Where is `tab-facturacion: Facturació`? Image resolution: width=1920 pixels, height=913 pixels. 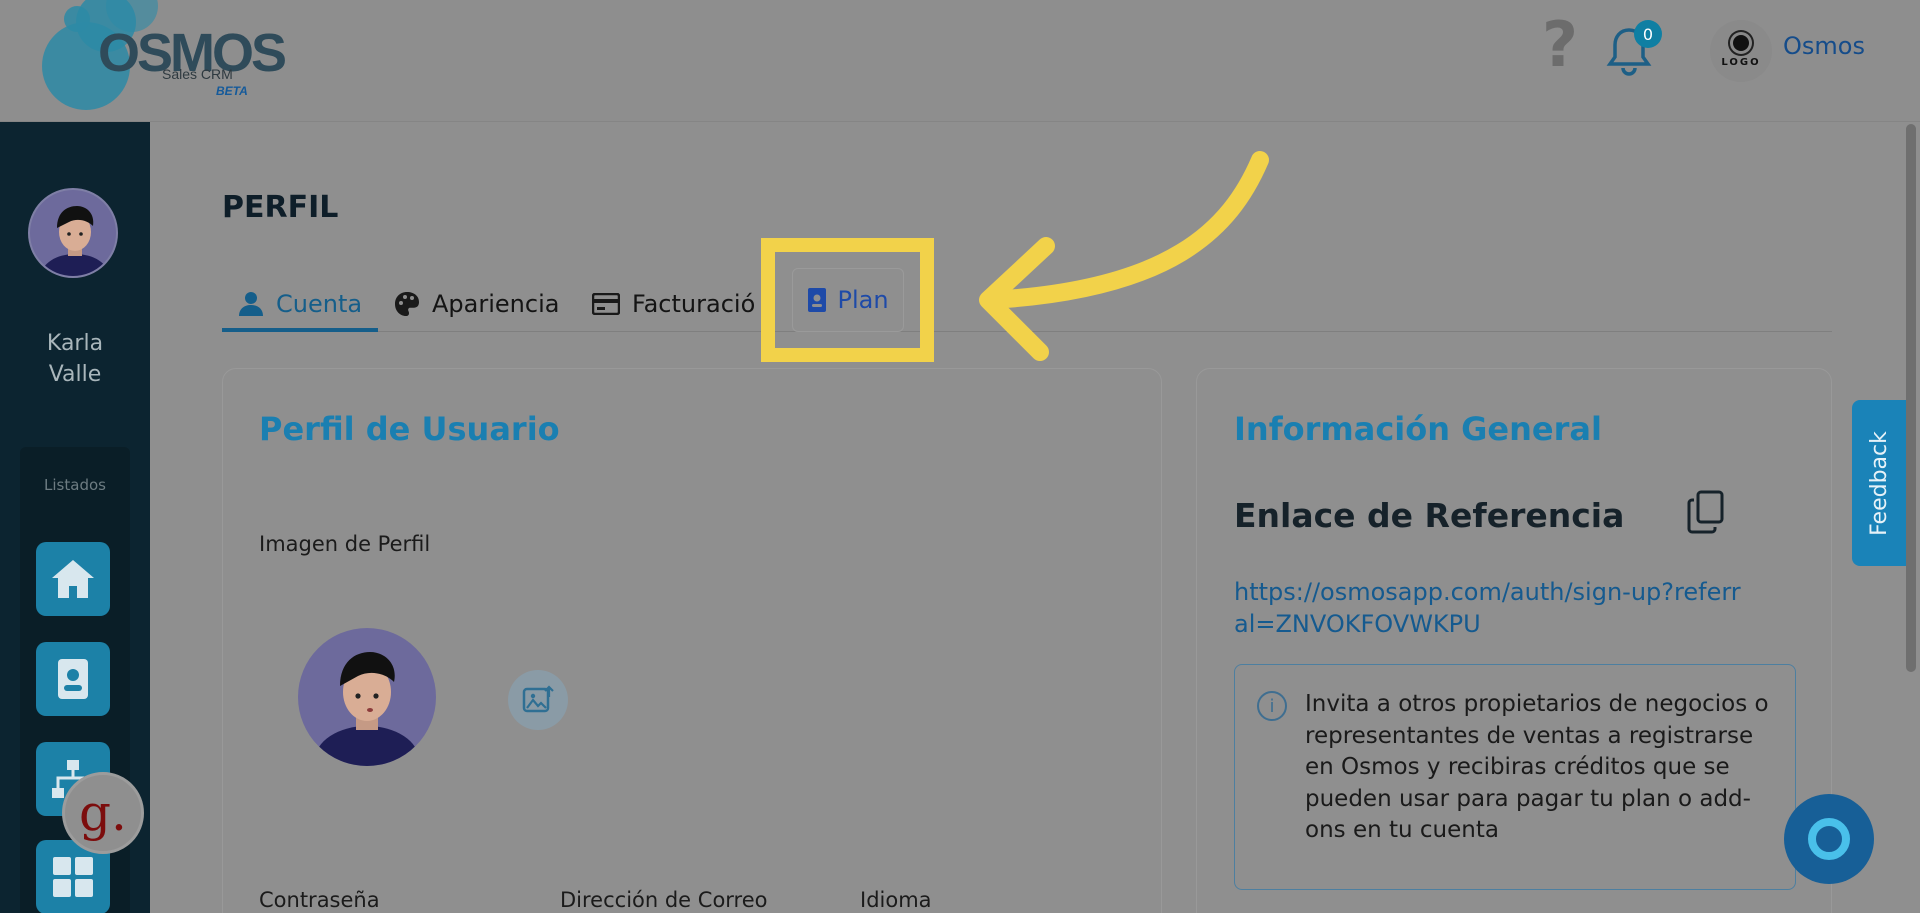 tab-facturacion: Facturació is located at coordinates (673, 304).